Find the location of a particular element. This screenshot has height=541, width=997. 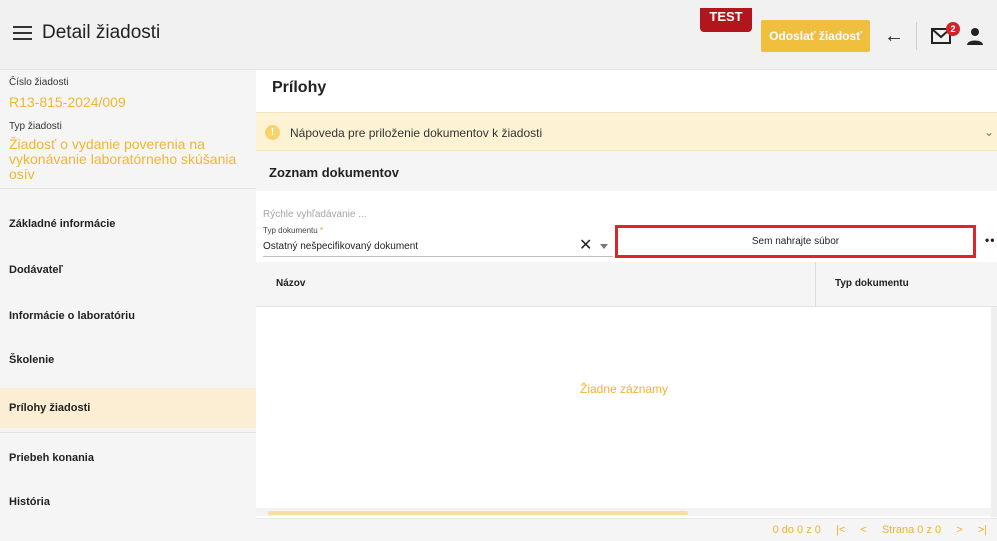

document-type-label-text: Typ dokumentu is located at coordinates (290, 230).